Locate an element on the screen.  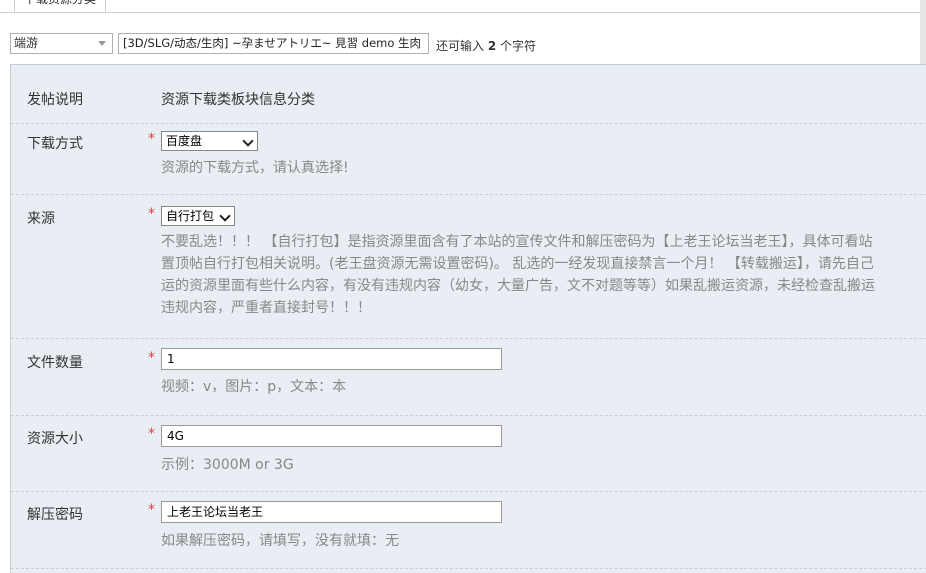
file-count-input: 1 is located at coordinates (331, 359).